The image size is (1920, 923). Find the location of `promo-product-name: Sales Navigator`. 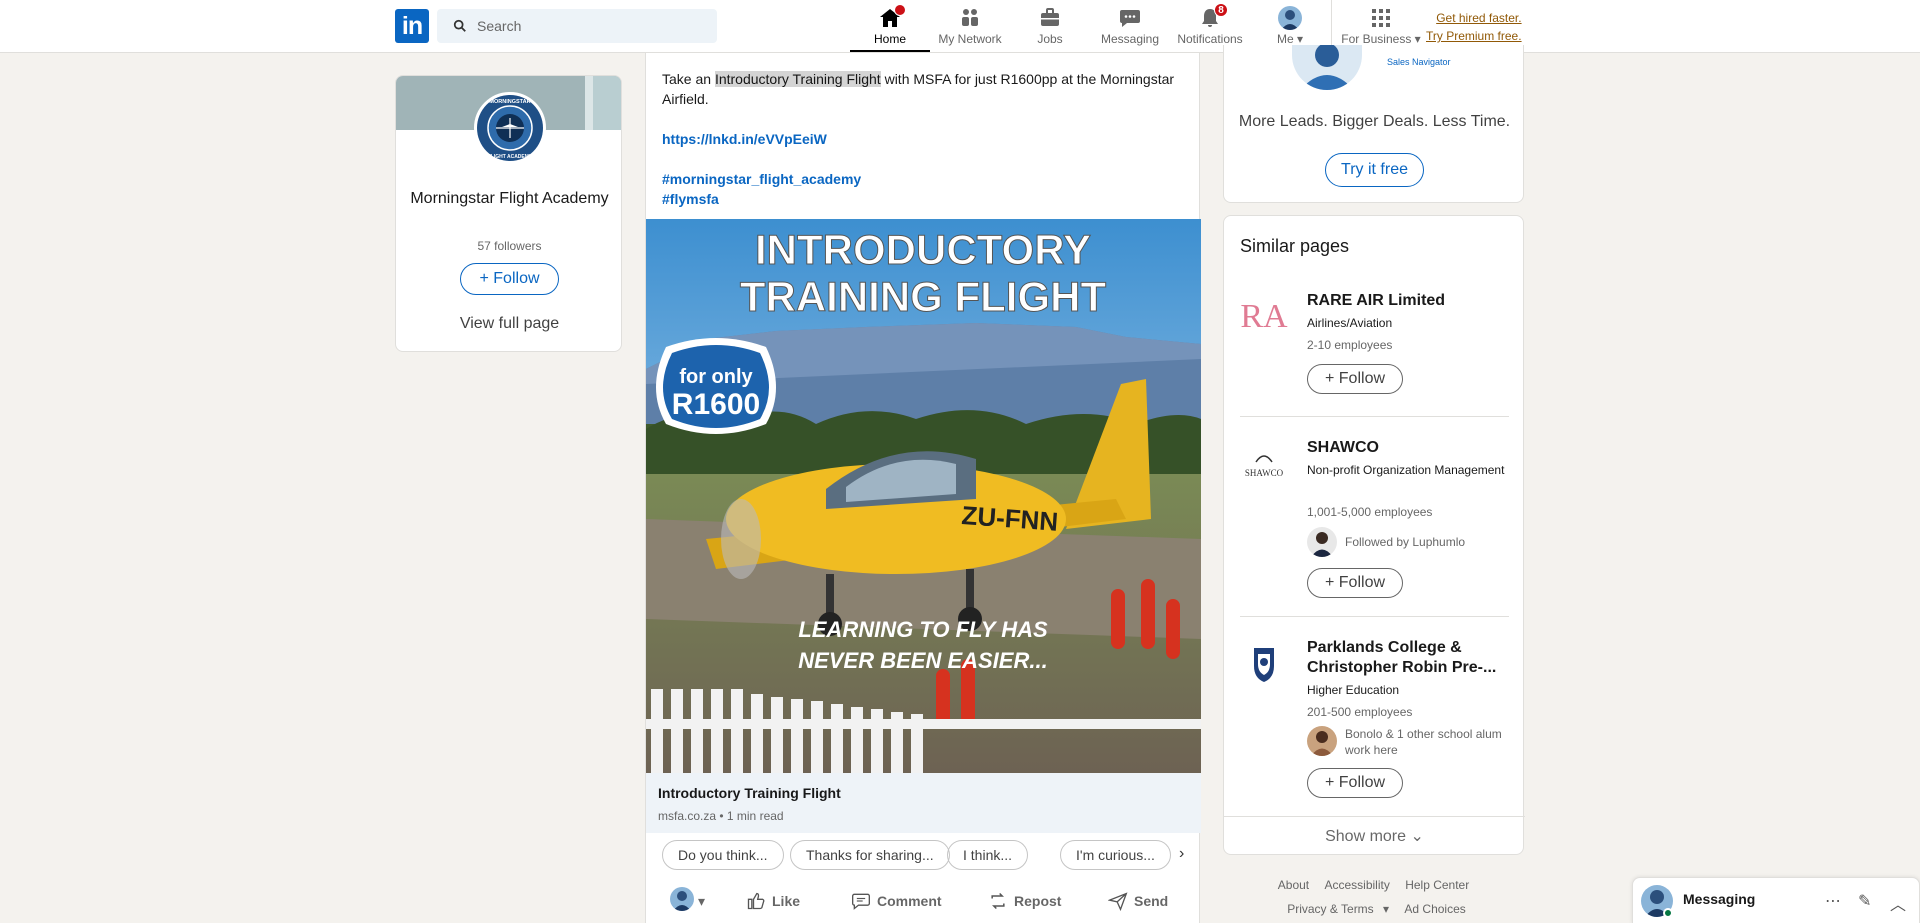

promo-product-name: Sales Navigator is located at coordinates (1419, 62).